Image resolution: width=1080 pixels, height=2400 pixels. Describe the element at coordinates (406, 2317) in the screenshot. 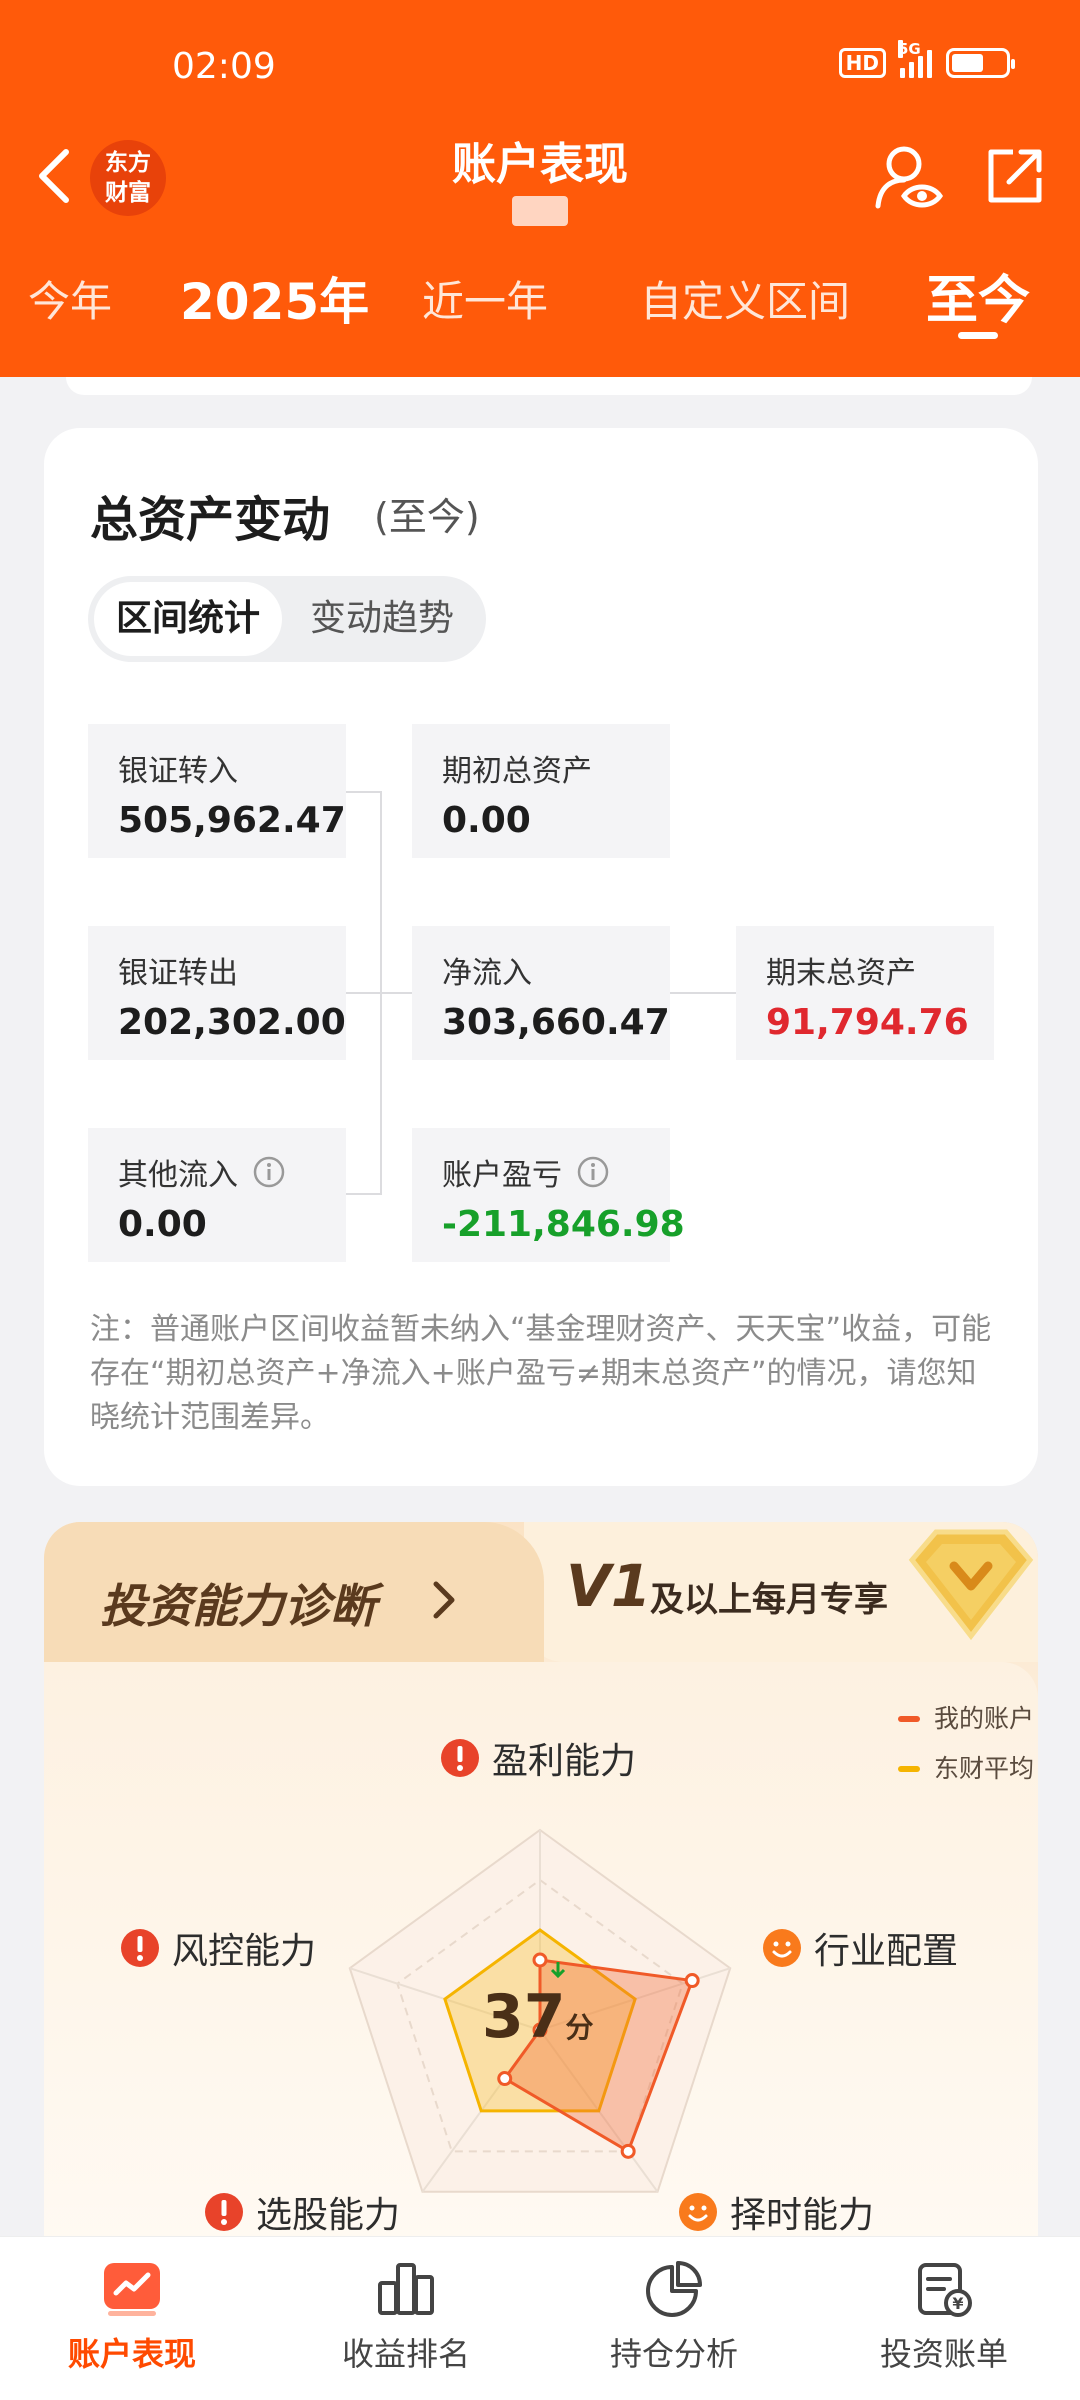

I see `nav-return-ranking: 收益排名` at that location.